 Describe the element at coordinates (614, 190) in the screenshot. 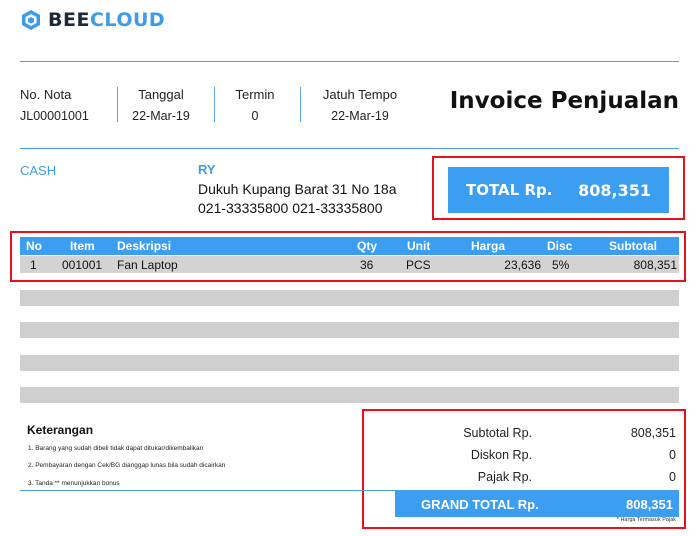

I see `total-value: 808,351` at that location.